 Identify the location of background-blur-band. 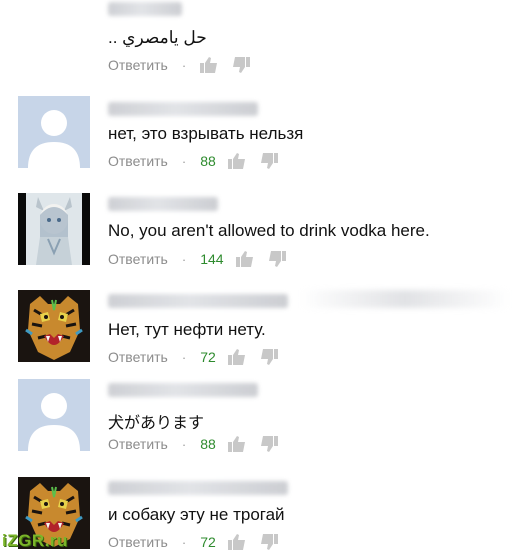
(405, 299).